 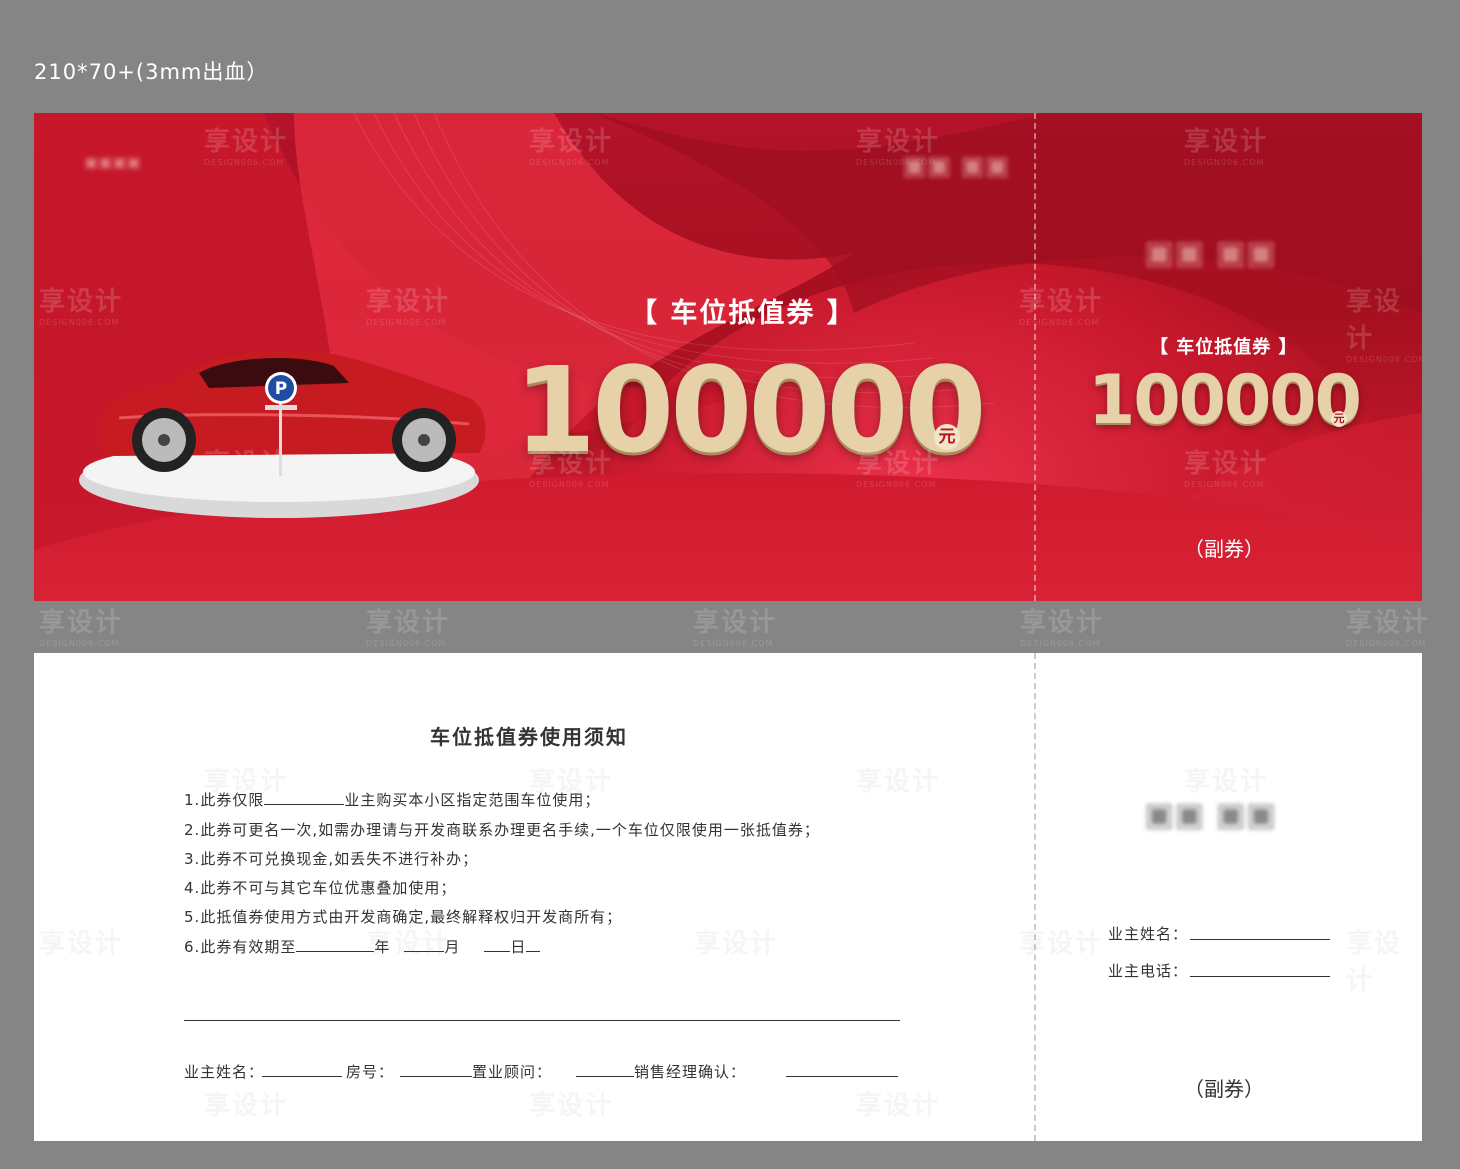 I want to click on consultant-field, so click(x=605, y=1076).